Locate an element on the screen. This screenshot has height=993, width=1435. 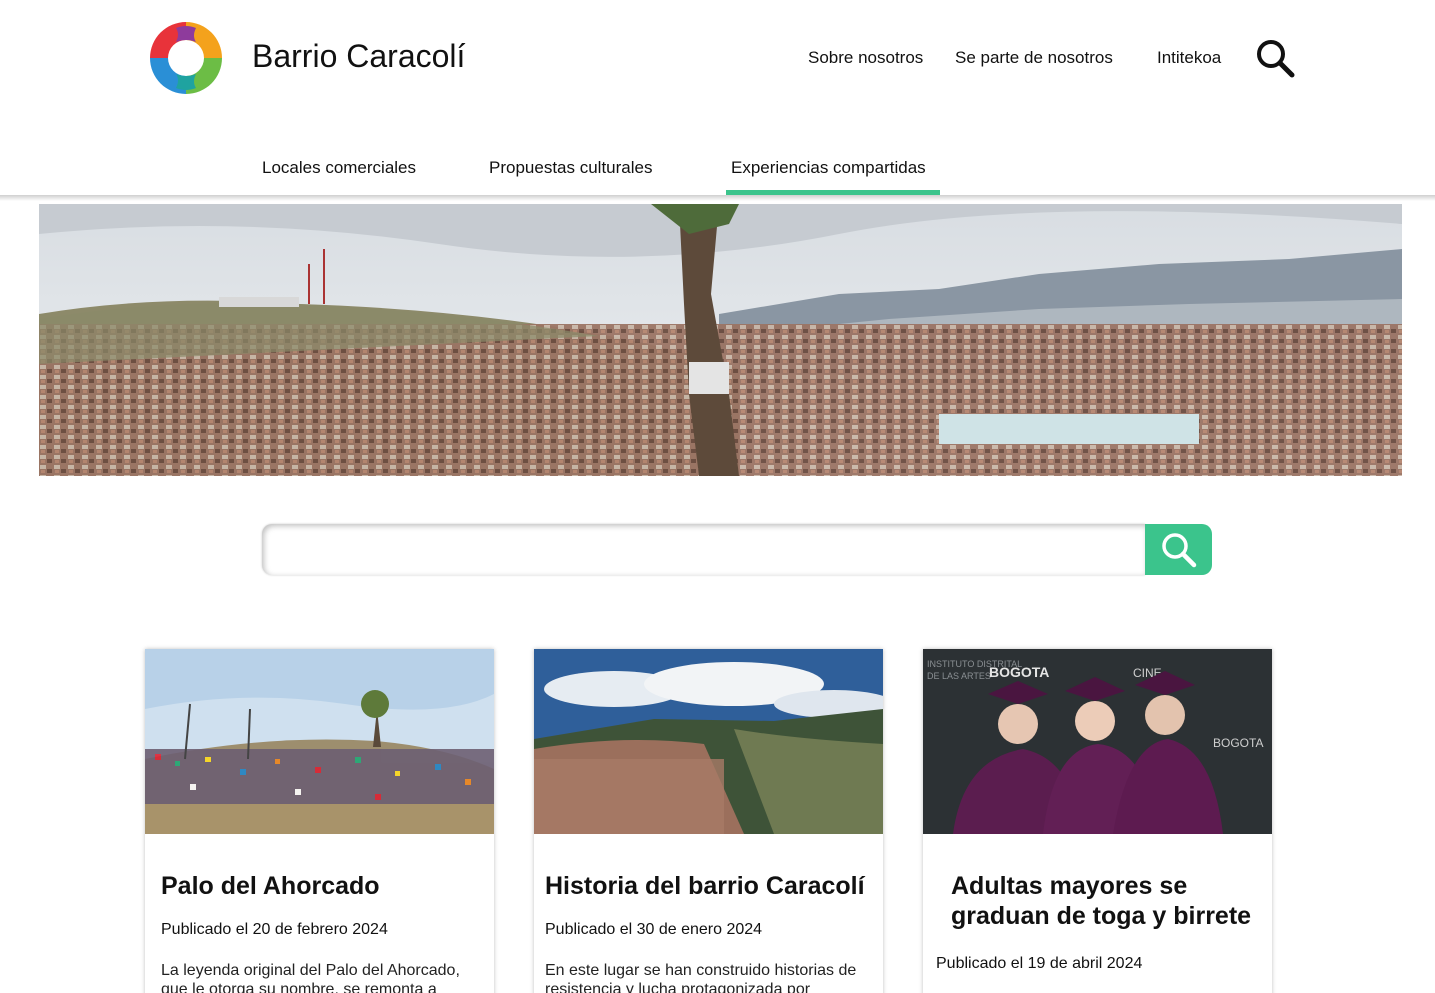
caracoli-logo-icon is located at coordinates (186, 58).